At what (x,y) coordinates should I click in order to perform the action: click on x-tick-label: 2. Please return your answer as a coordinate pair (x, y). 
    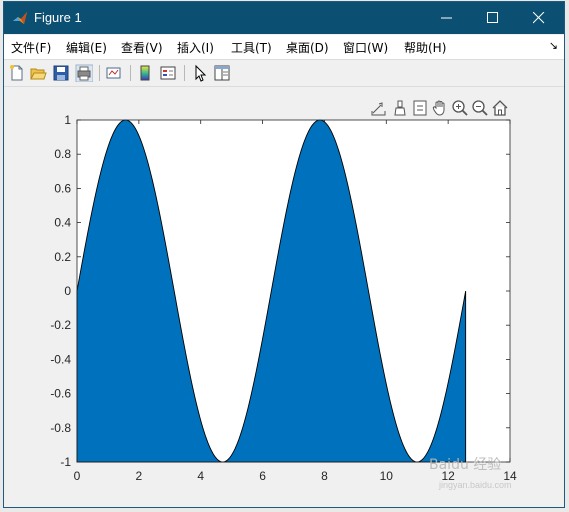
    Looking at the image, I should click on (139, 476).